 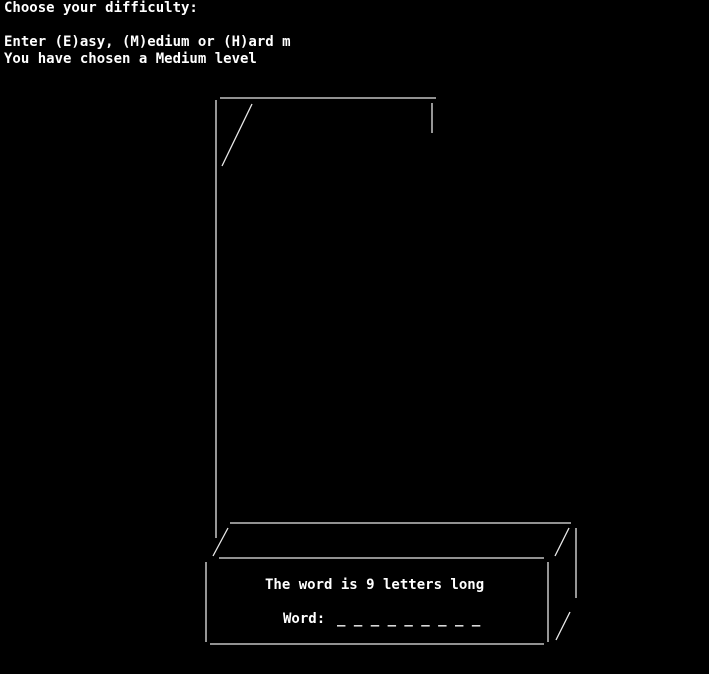 I want to click on base-bottom-right-diagonal, so click(x=563, y=626).